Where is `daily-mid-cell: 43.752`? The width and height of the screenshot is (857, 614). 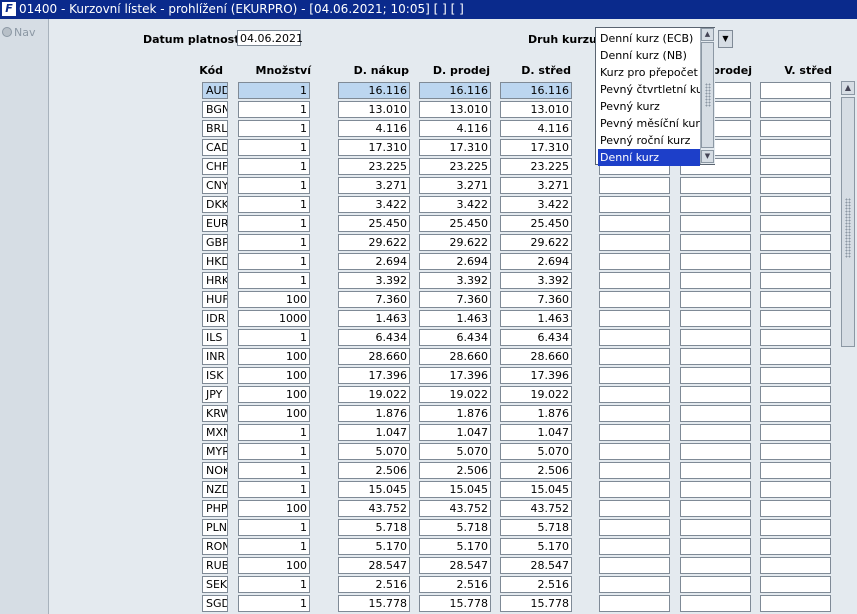
daily-mid-cell: 43.752 is located at coordinates (536, 508).